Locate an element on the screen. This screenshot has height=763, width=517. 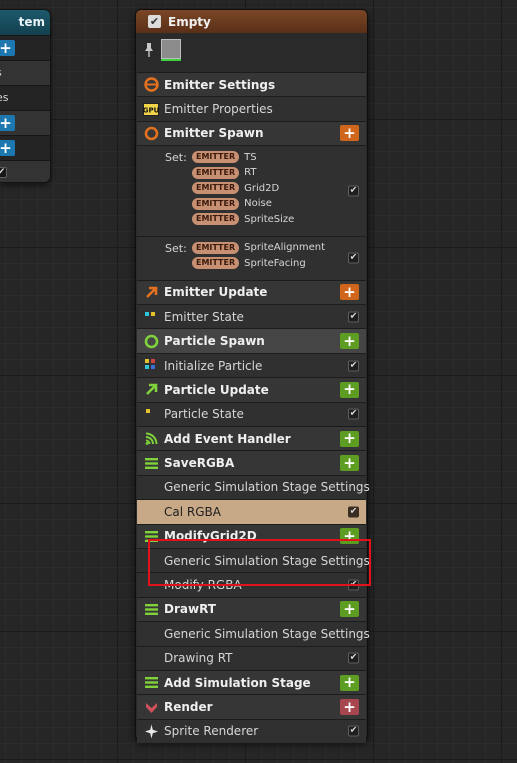
parameter-name: Noise is located at coordinates (258, 204).